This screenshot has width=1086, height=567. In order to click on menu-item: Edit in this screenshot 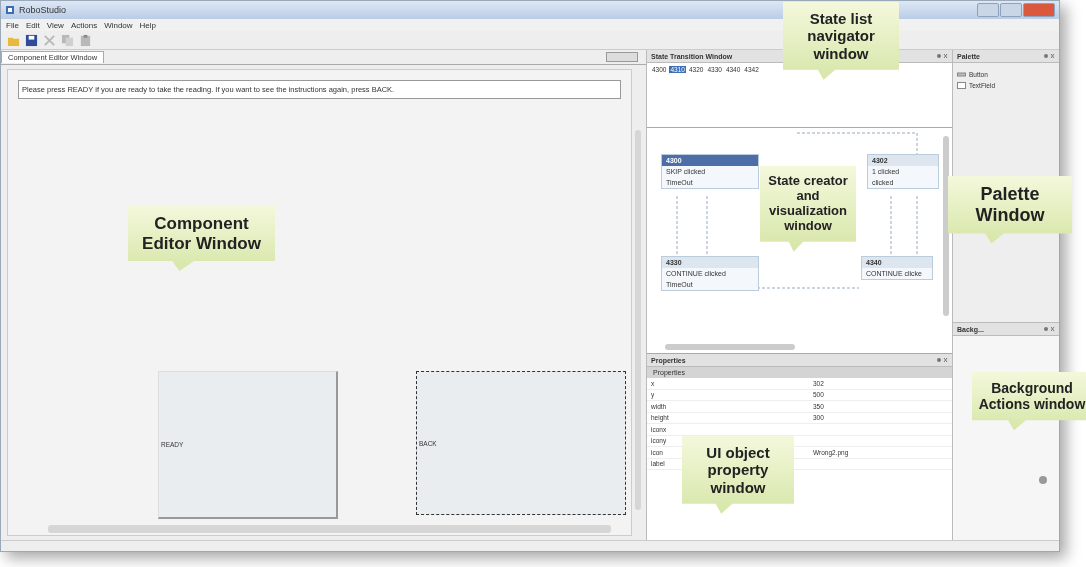, I will do `click(32, 25)`.